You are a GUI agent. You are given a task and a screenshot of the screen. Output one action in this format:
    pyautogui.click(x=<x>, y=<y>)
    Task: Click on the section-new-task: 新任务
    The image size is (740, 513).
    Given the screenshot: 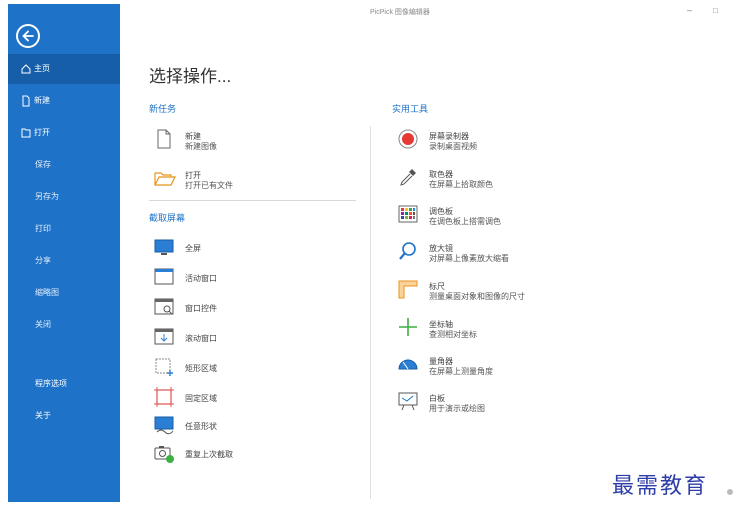 What is the action you would take?
    pyautogui.click(x=163, y=109)
    